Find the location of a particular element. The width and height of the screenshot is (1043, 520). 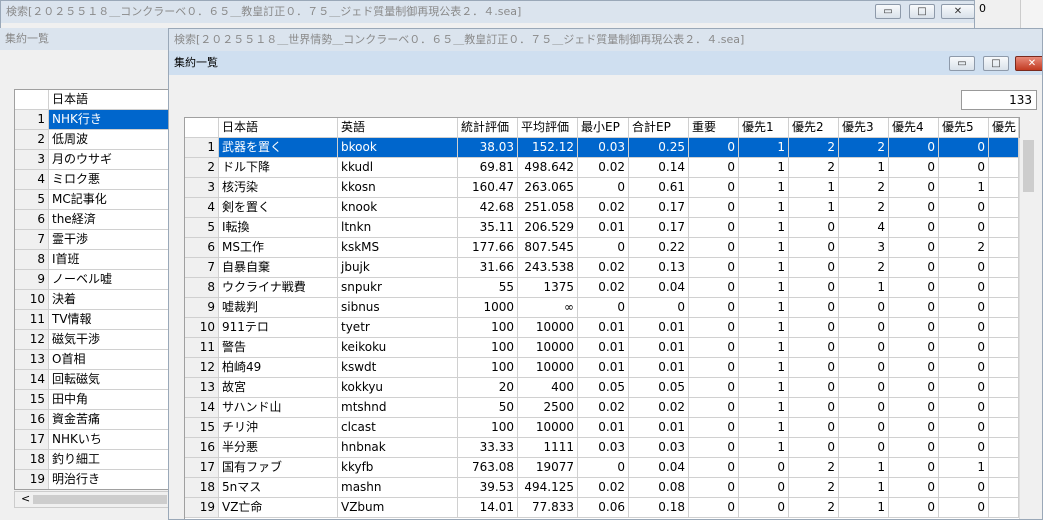

table-cell: 69.81 is located at coordinates (488, 168).